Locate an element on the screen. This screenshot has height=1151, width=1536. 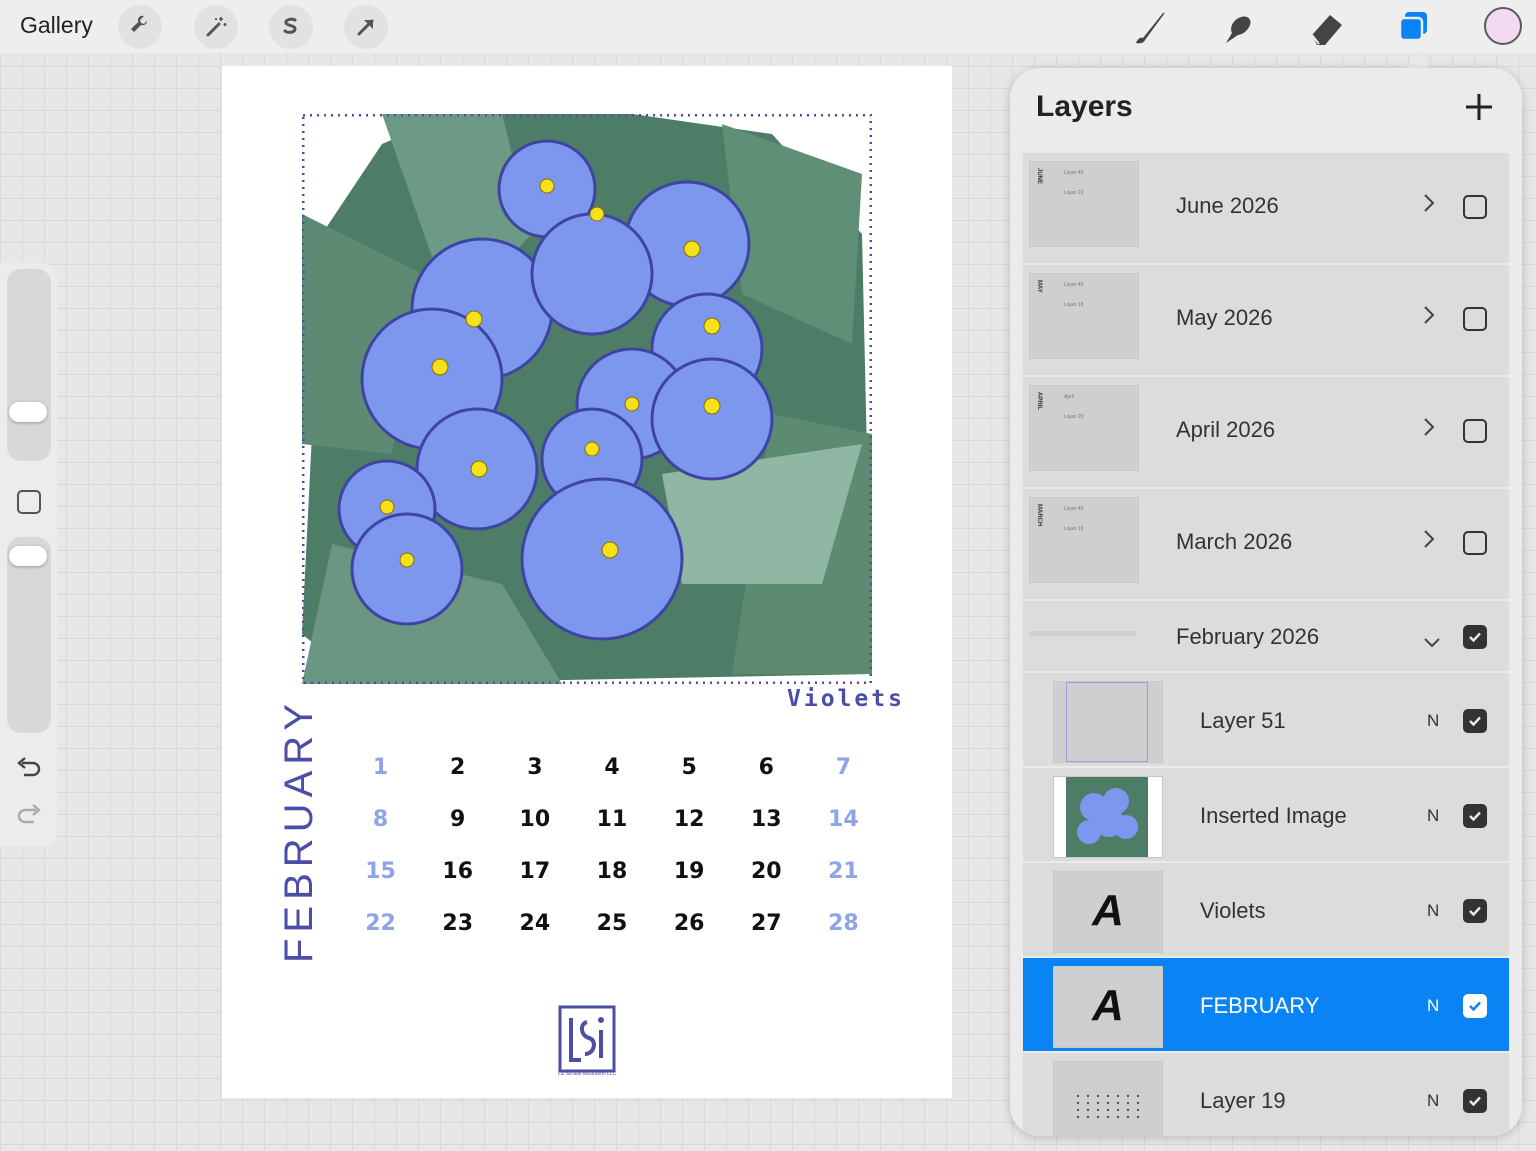
layer-row: Layer 51 N is located at coordinates (1266, 720).